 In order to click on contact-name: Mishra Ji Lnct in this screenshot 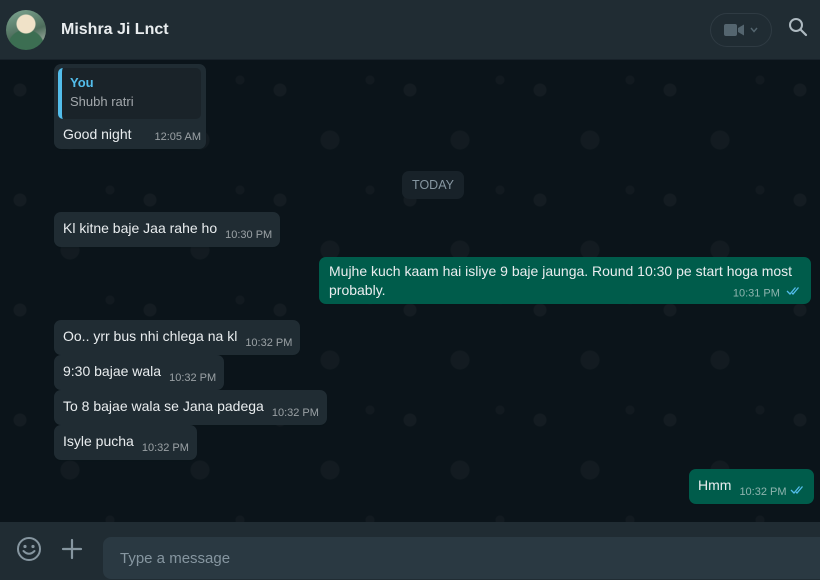, I will do `click(385, 30)`.